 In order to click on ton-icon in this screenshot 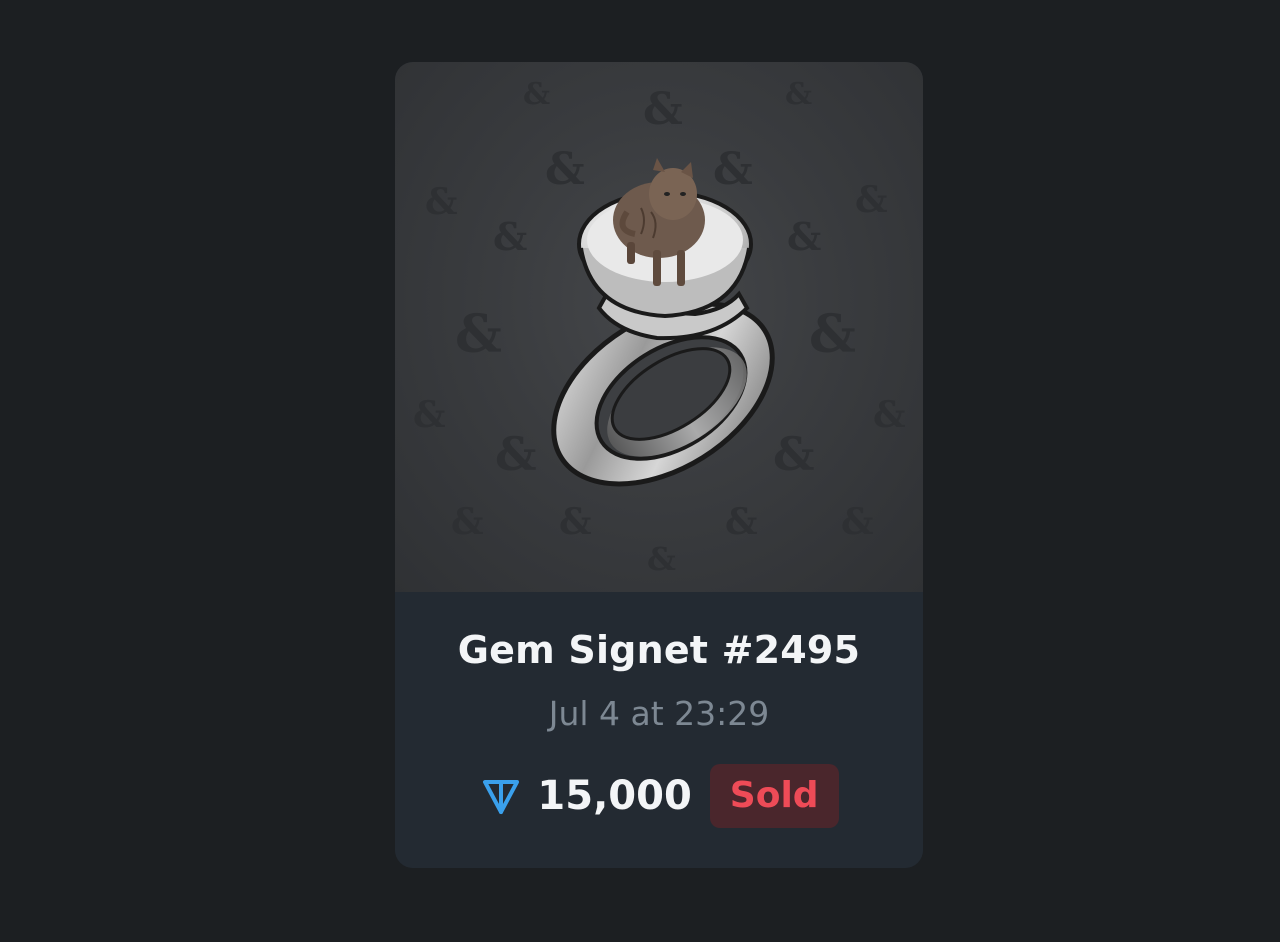, I will do `click(501, 796)`.